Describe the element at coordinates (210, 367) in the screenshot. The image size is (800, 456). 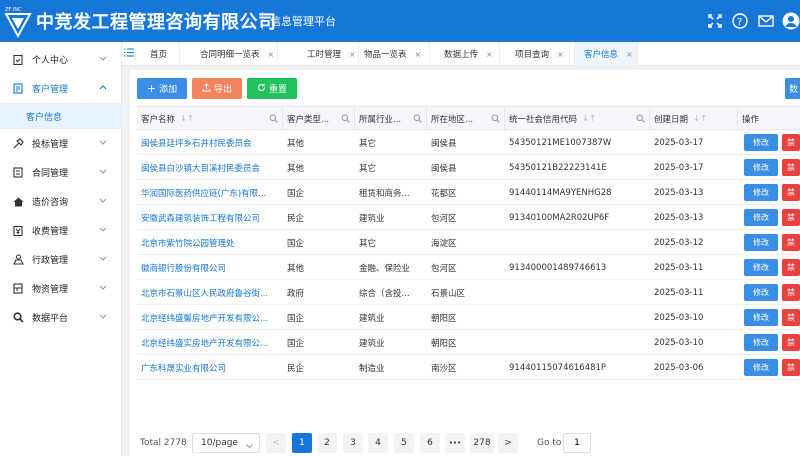
I see `cell-customer-name: 广东科晟实业有限公司` at that location.